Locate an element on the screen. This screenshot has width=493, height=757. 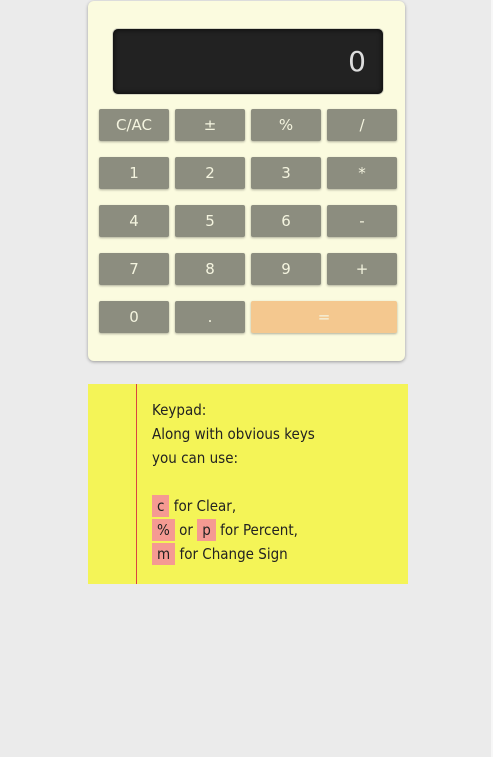
sign-shortcut-text: for Change Sign is located at coordinates (233, 554).